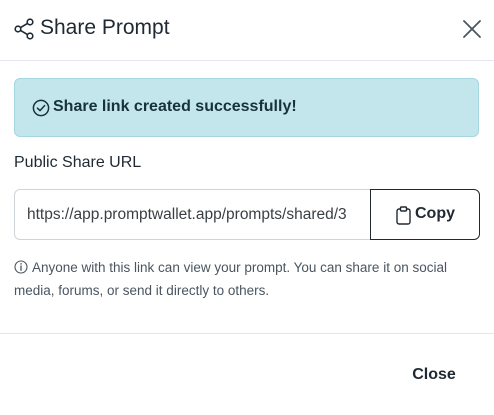 The image size is (494, 415). Describe the element at coordinates (247, 333) in the screenshot. I see `footer-divider` at that location.